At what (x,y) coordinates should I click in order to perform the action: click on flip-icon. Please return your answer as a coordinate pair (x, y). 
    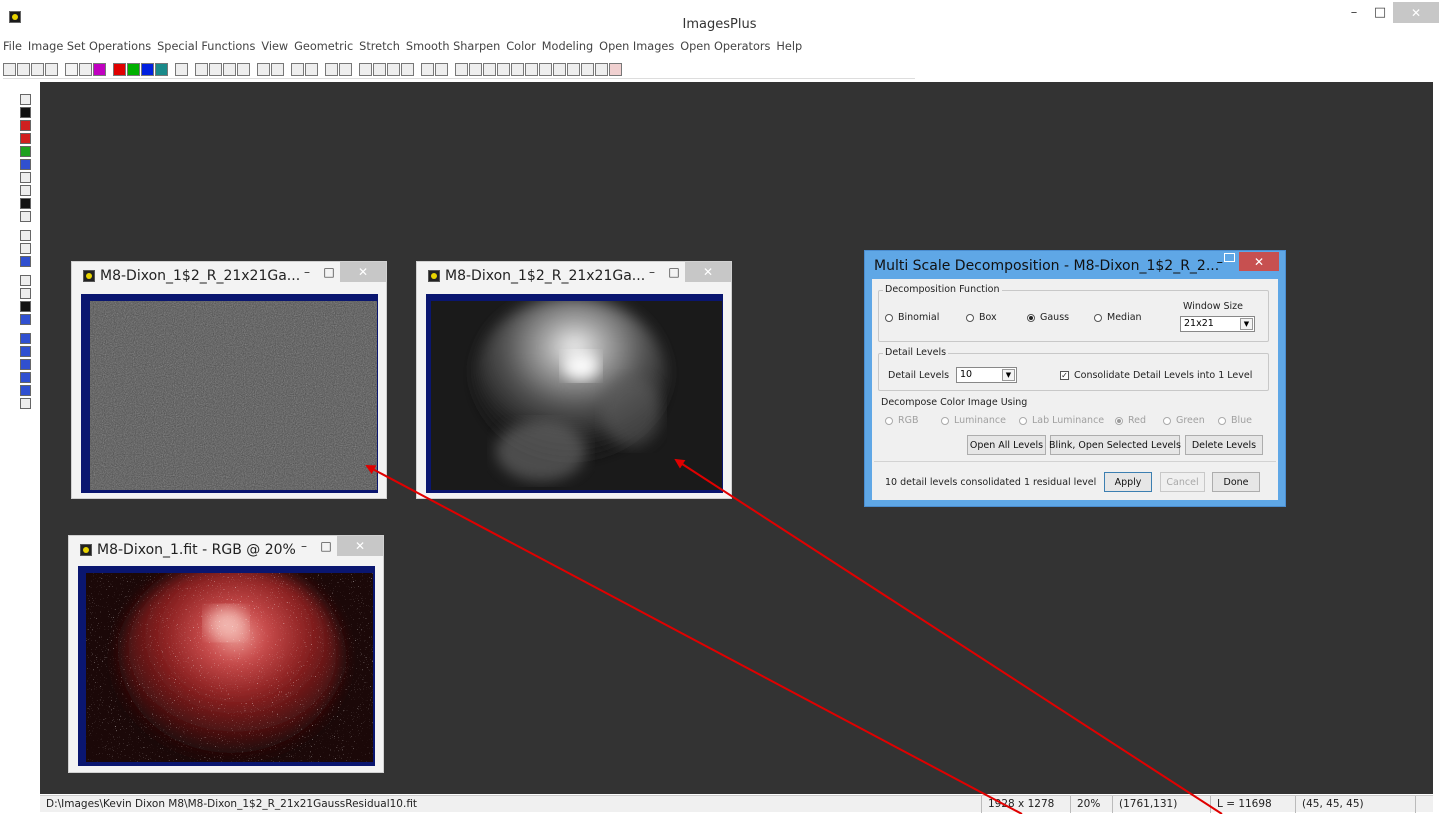
    Looking at the image, I should click on (25, 403).